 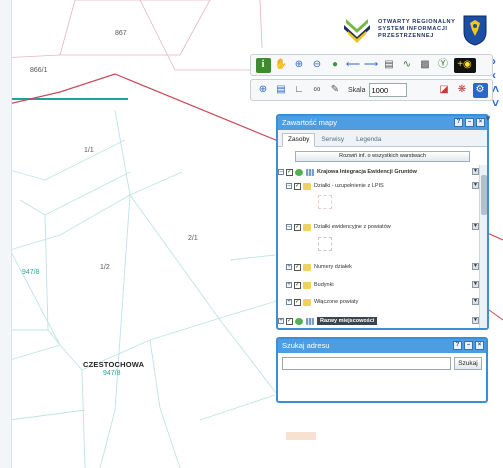 What do you see at coordinates (417, 22) in the screenshot?
I see `logo-line-1: OTWARTY REGIONALNY` at bounding box center [417, 22].